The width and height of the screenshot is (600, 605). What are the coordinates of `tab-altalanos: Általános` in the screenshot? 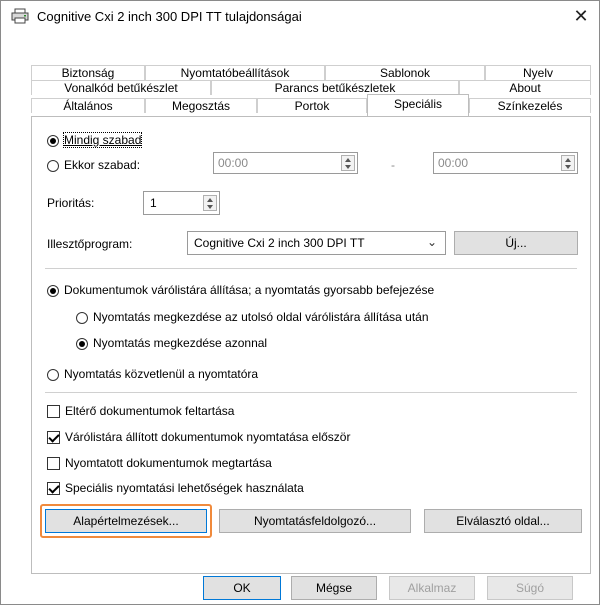 It's located at (88, 105).